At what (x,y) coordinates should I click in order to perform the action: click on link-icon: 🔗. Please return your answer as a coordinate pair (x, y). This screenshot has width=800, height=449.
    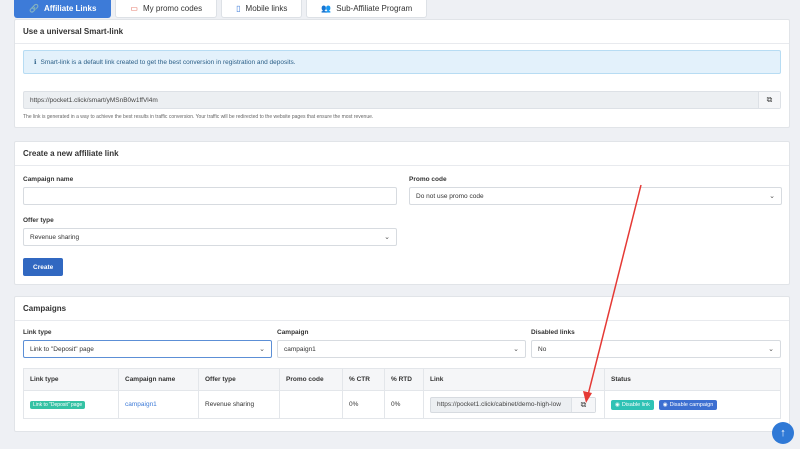
    Looking at the image, I should click on (34, 8).